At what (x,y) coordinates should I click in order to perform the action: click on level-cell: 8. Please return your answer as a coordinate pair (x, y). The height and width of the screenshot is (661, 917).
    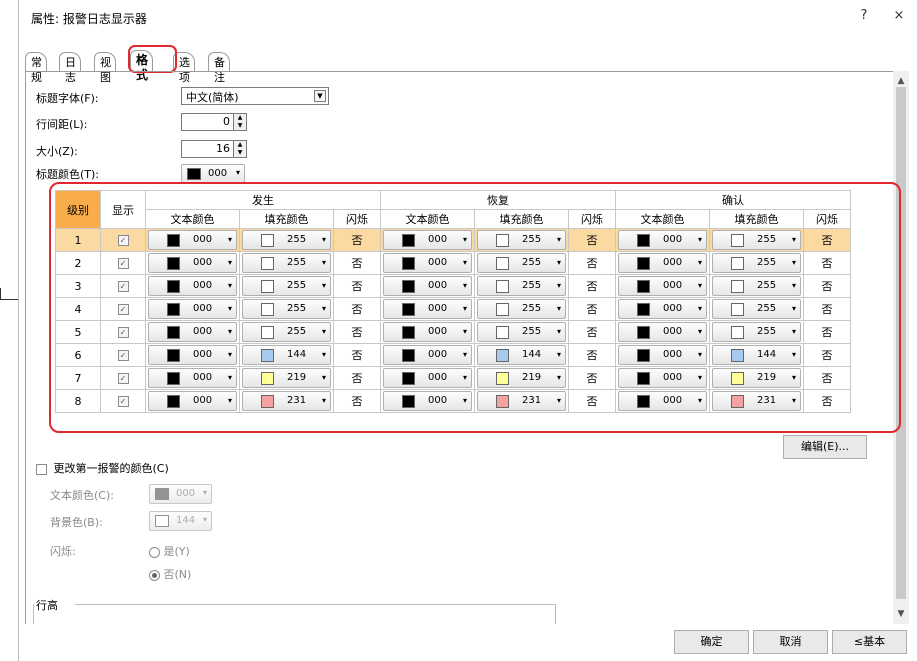
    Looking at the image, I should click on (78, 401).